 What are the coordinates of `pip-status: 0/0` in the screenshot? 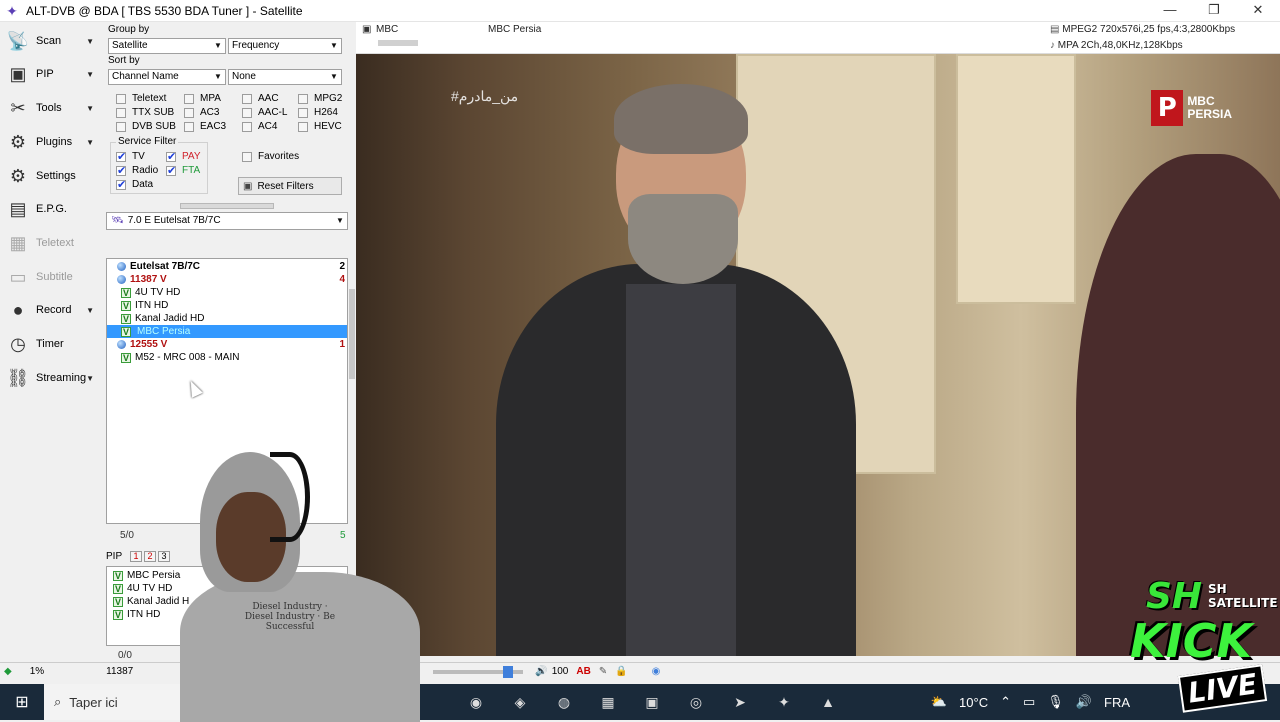 It's located at (125, 655).